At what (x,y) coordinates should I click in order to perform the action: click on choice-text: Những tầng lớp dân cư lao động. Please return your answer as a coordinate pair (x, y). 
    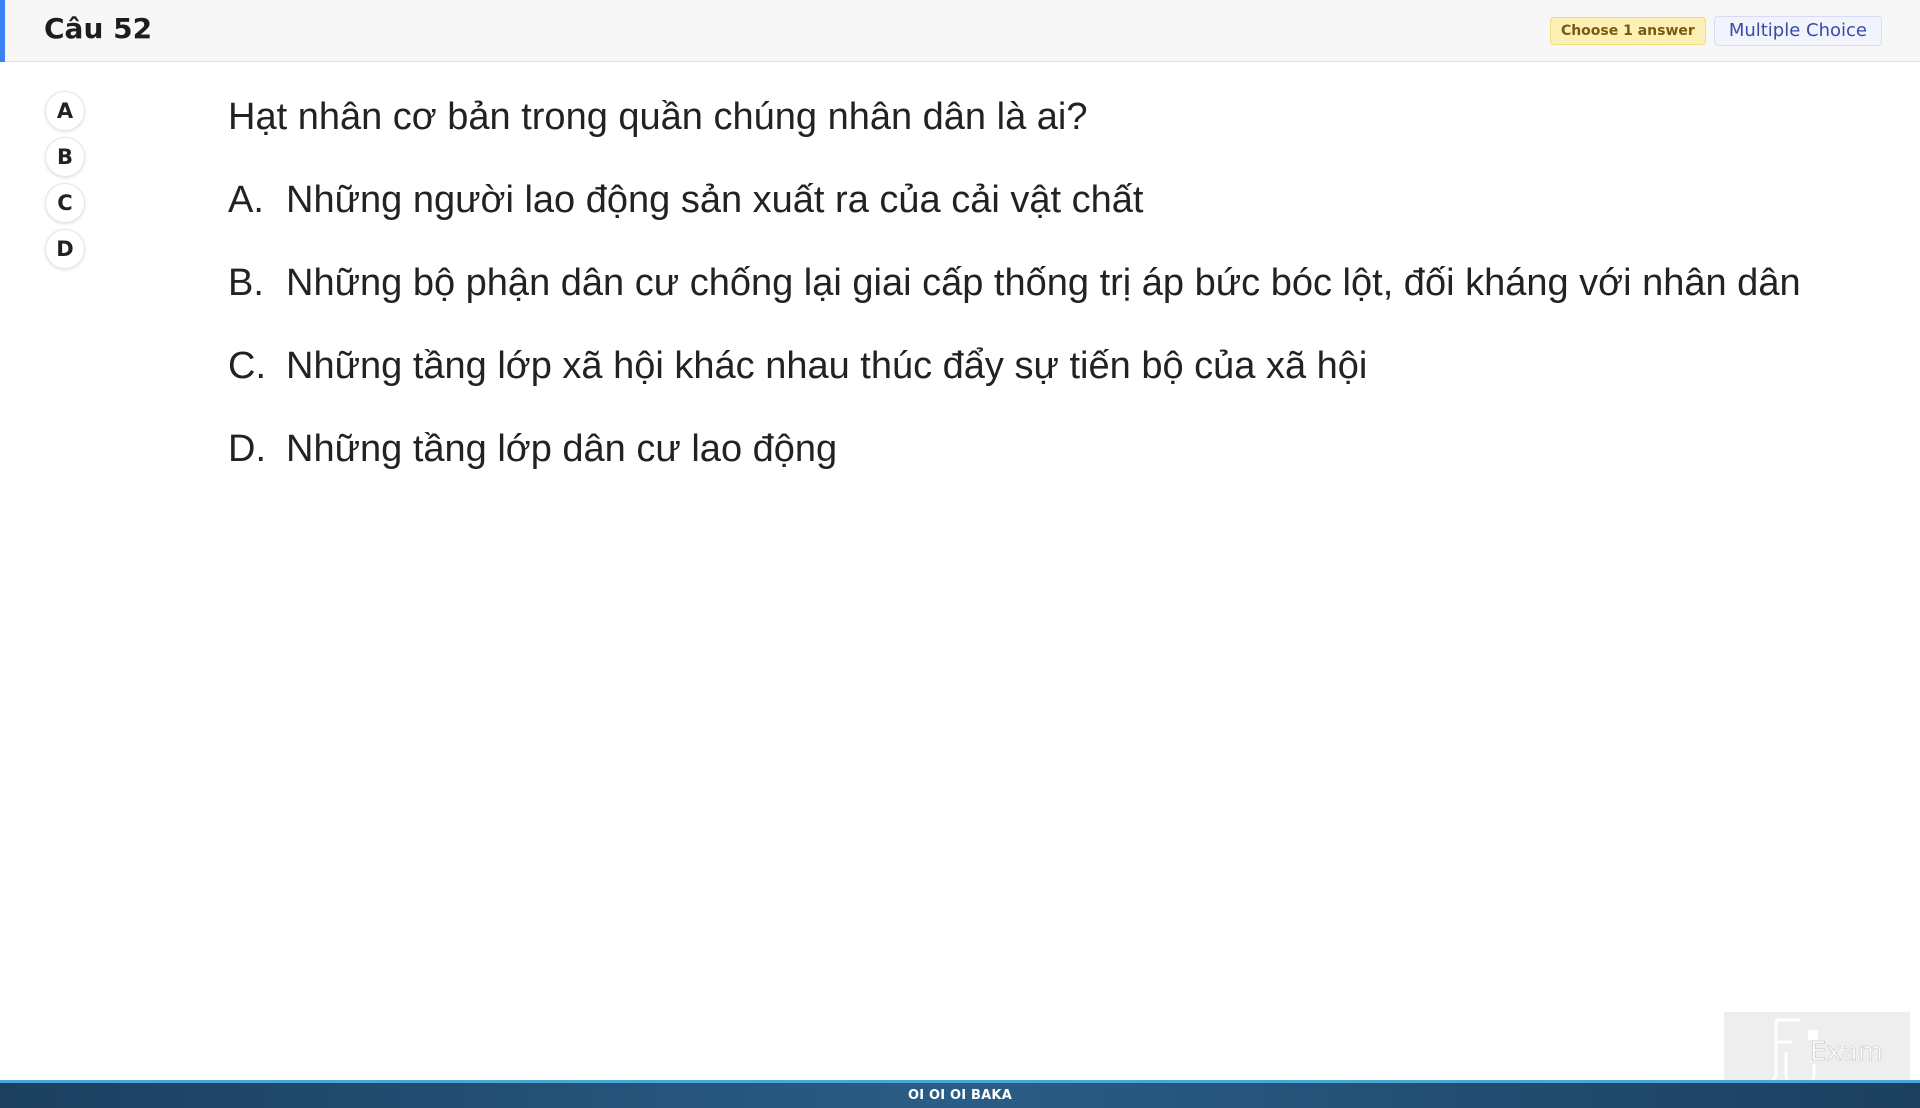
    Looking at the image, I should click on (562, 449).